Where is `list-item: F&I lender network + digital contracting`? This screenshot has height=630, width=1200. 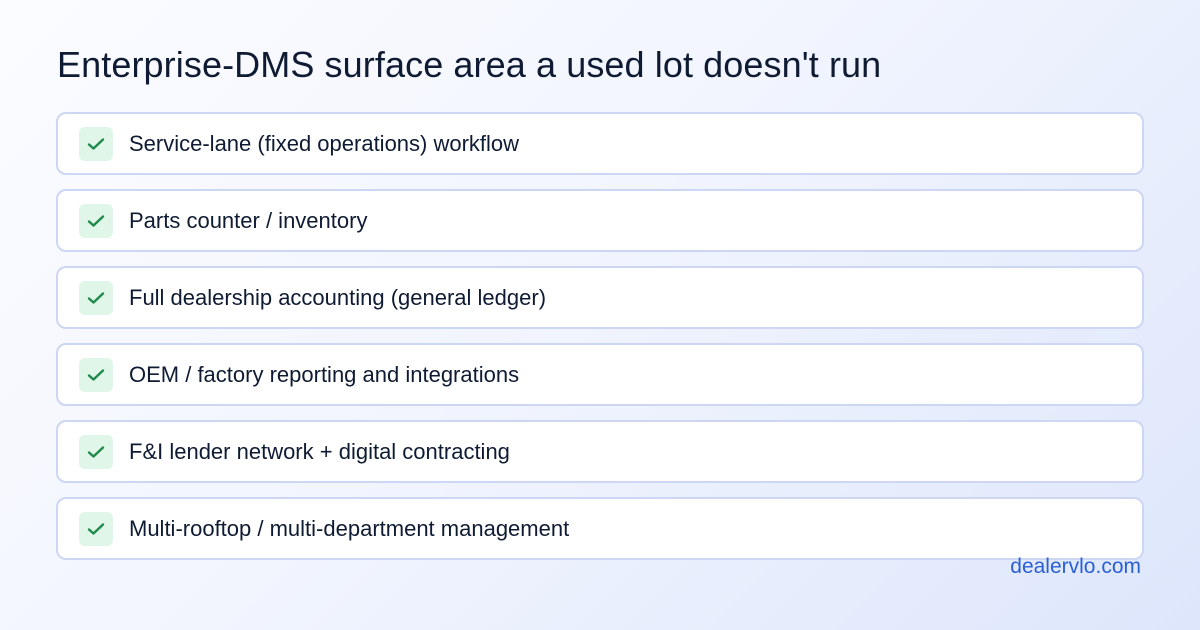
list-item: F&I lender network + digital contracting is located at coordinates (600, 451).